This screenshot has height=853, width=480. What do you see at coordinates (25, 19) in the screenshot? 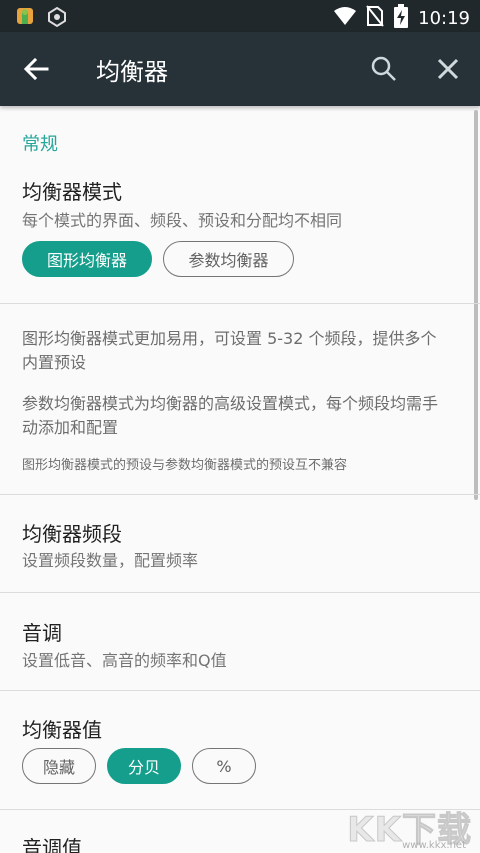
I see `android-debug-icon` at bounding box center [25, 19].